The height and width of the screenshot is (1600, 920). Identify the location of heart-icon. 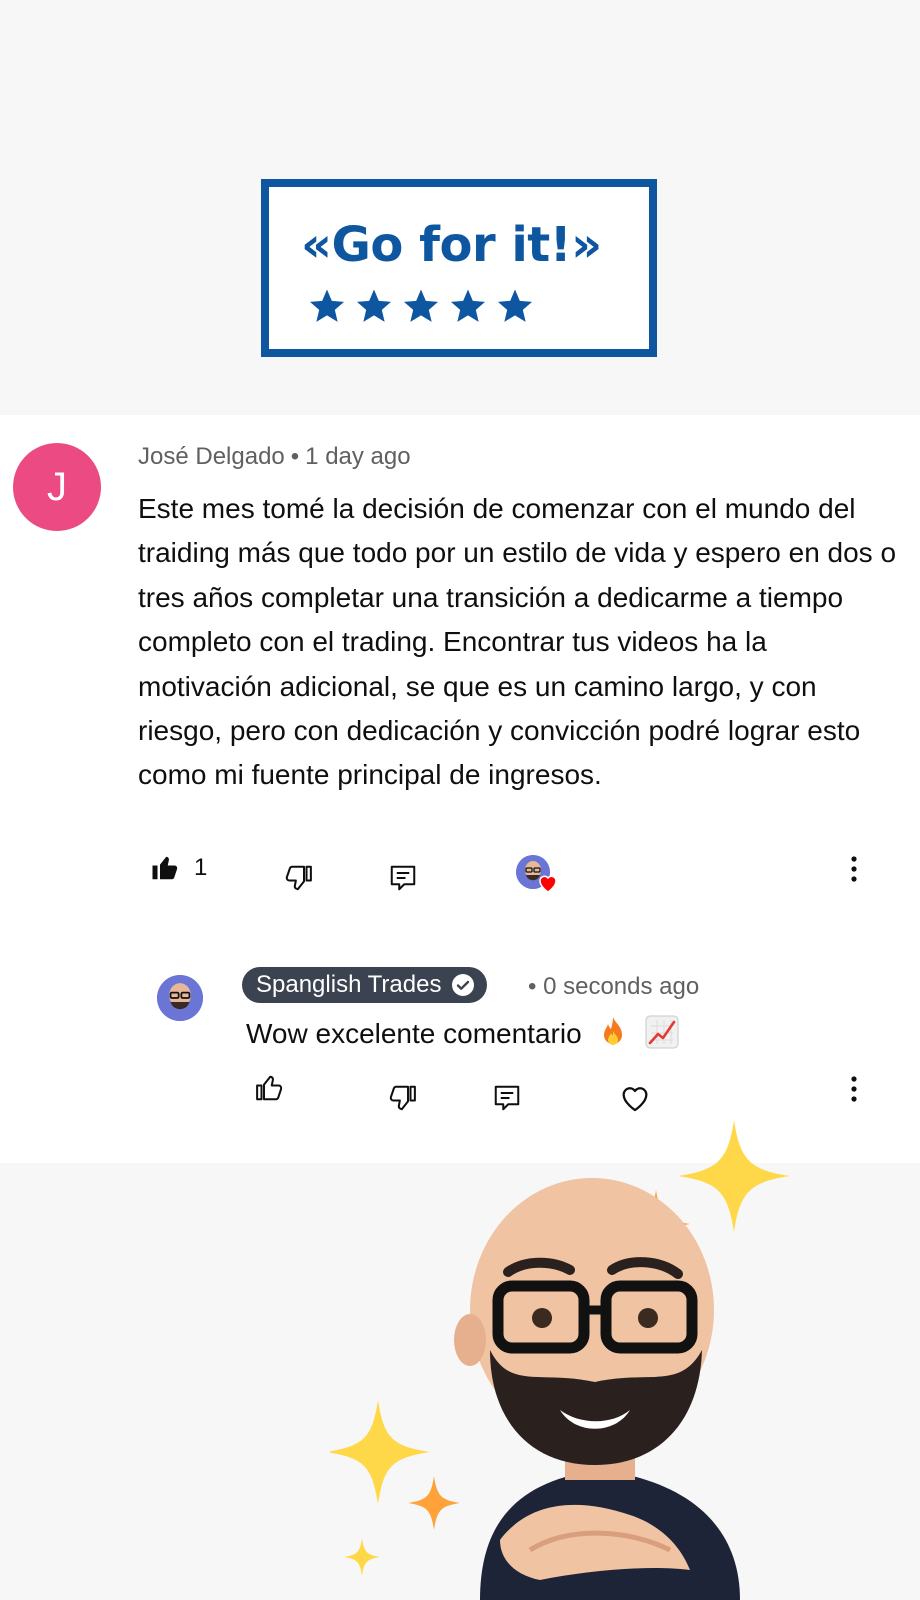
(635, 1099).